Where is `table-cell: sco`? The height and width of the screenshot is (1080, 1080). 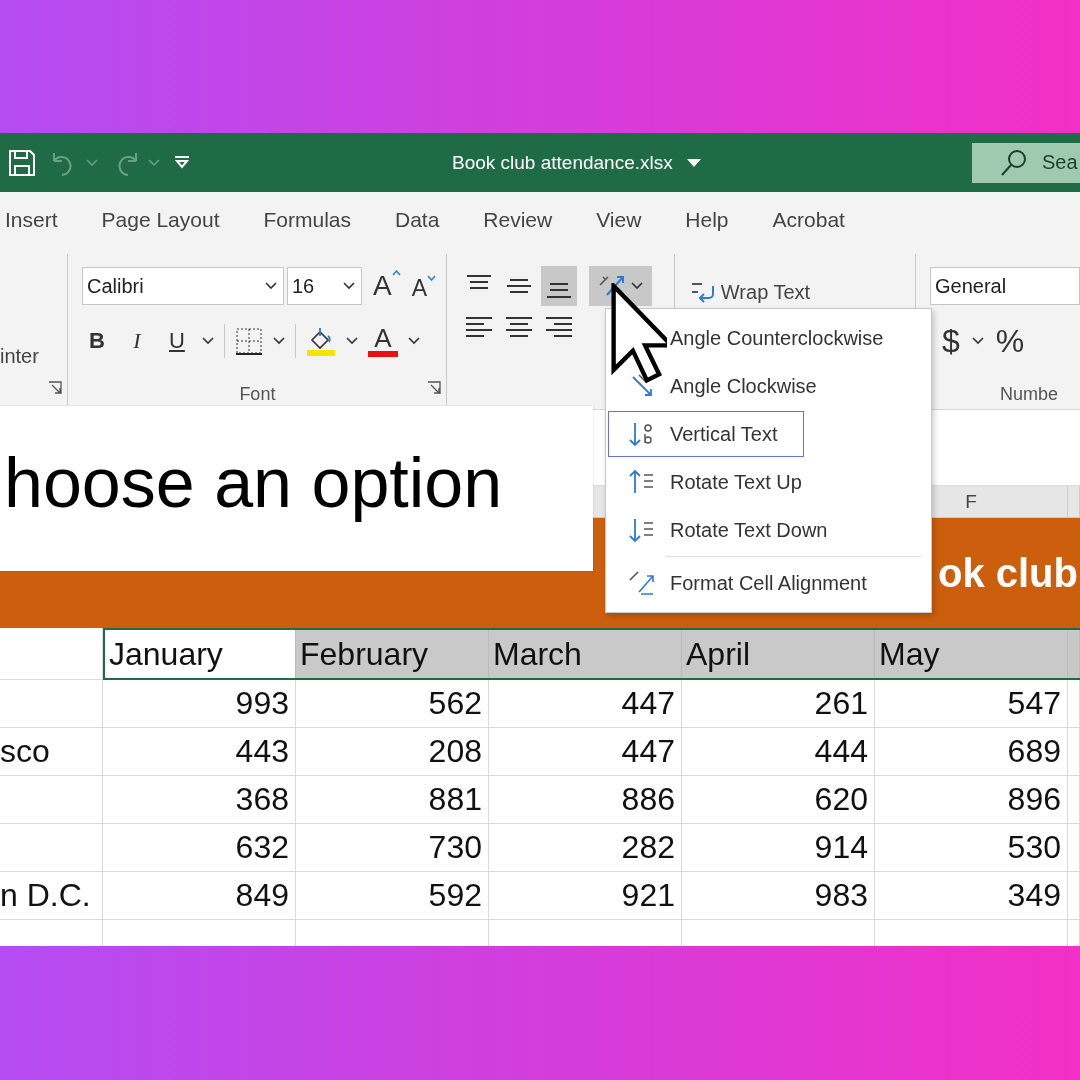 table-cell: sco is located at coordinates (51, 752).